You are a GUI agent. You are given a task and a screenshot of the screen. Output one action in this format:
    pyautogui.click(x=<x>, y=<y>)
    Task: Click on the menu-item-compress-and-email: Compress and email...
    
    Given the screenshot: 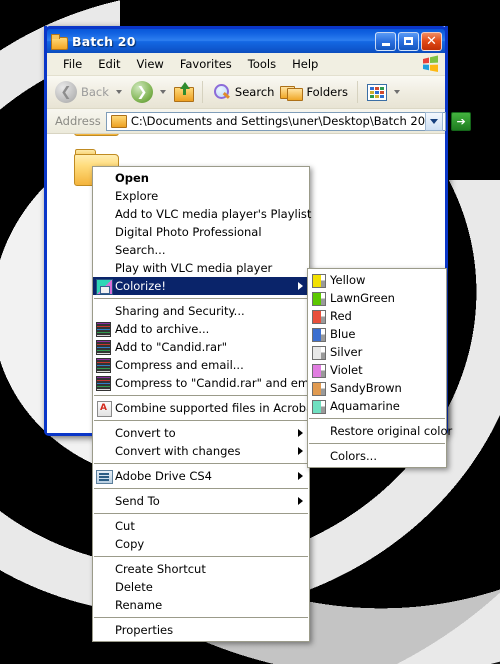 What is the action you would take?
    pyautogui.click(x=201, y=365)
    